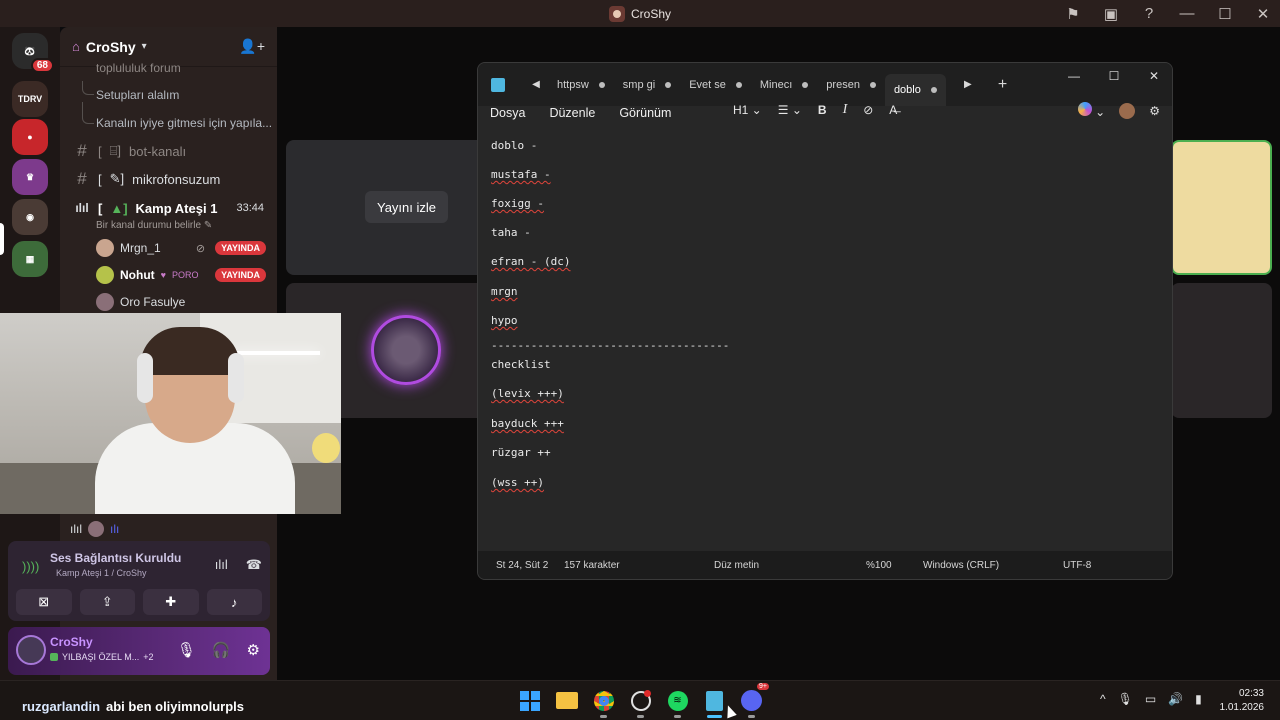 This screenshot has height=720, width=1280. Describe the element at coordinates (181, 275) in the screenshot. I see `voice-user: Nohut ♥ PORO YAYINDA` at that location.